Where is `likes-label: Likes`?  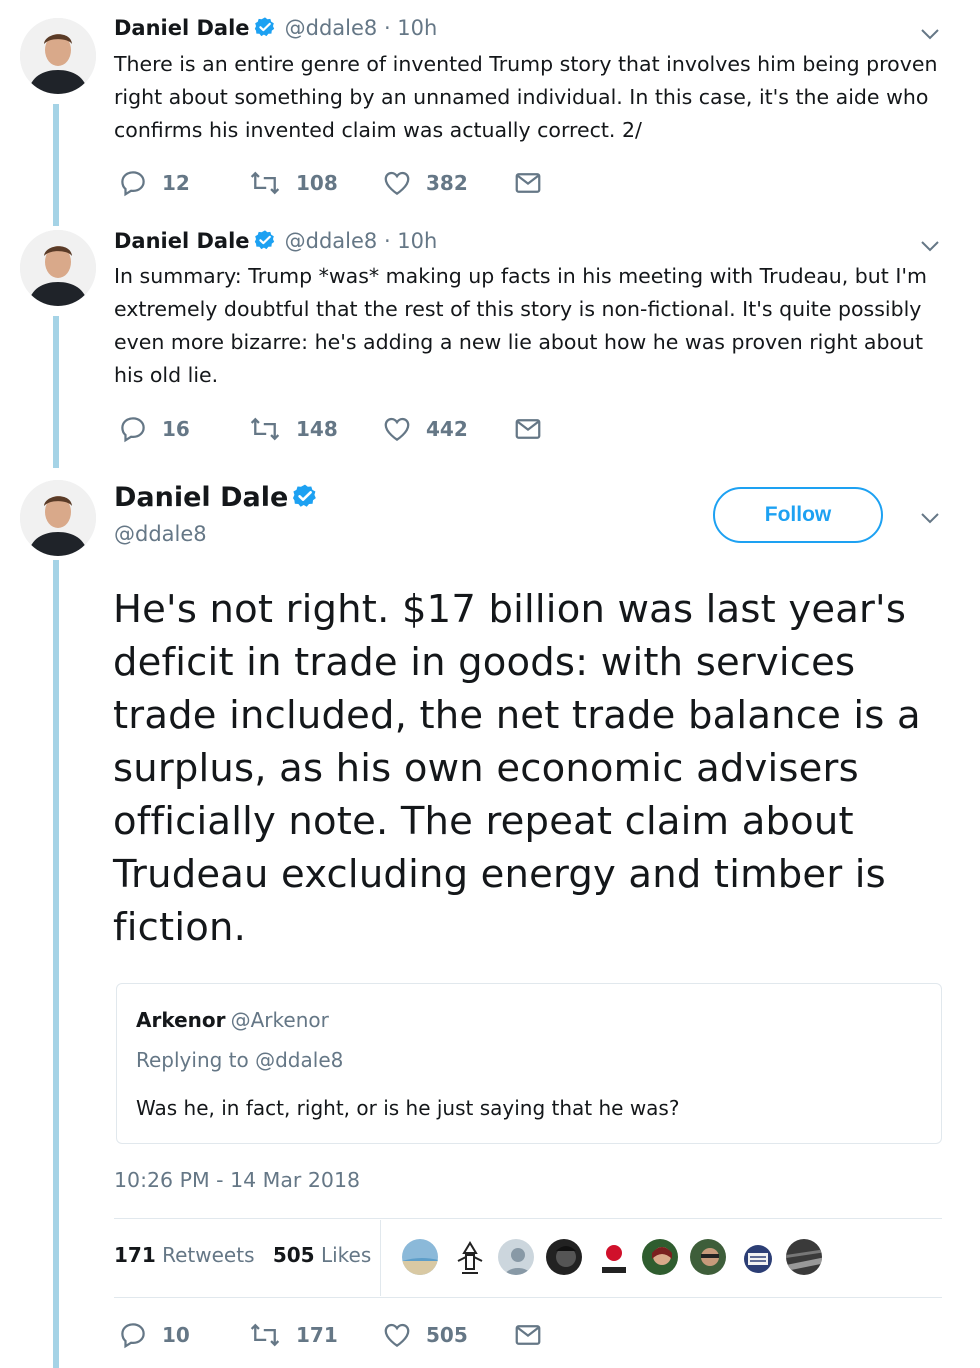
likes-label: Likes is located at coordinates (346, 1255).